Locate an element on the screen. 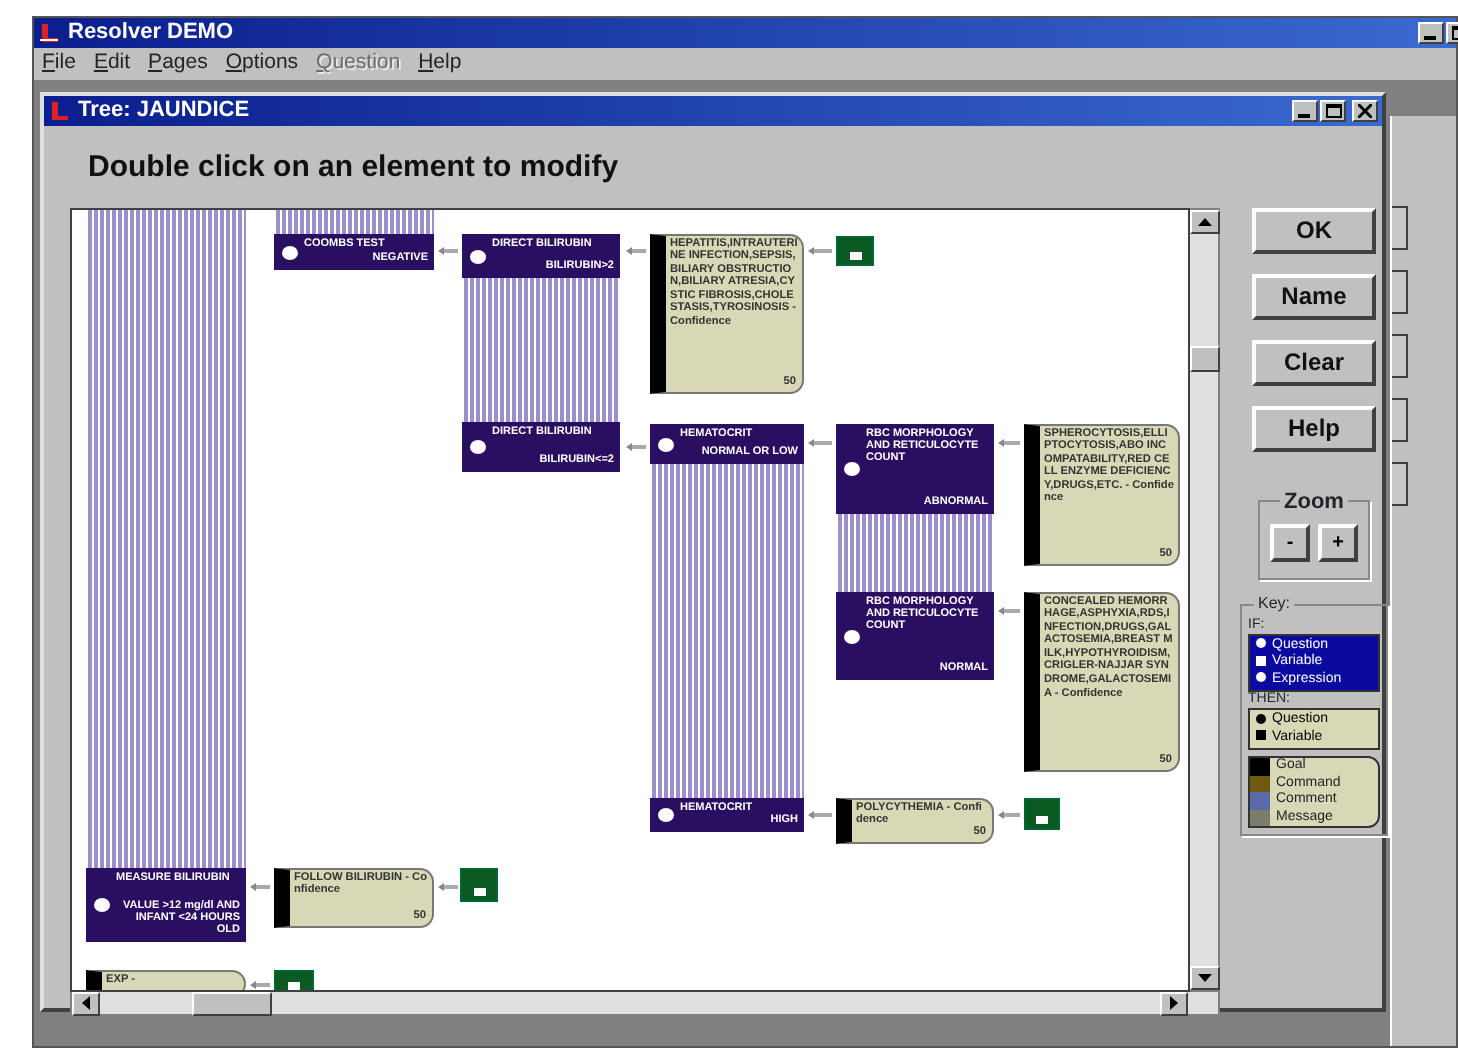  right-arrow-icon is located at coordinates (1174, 1003).